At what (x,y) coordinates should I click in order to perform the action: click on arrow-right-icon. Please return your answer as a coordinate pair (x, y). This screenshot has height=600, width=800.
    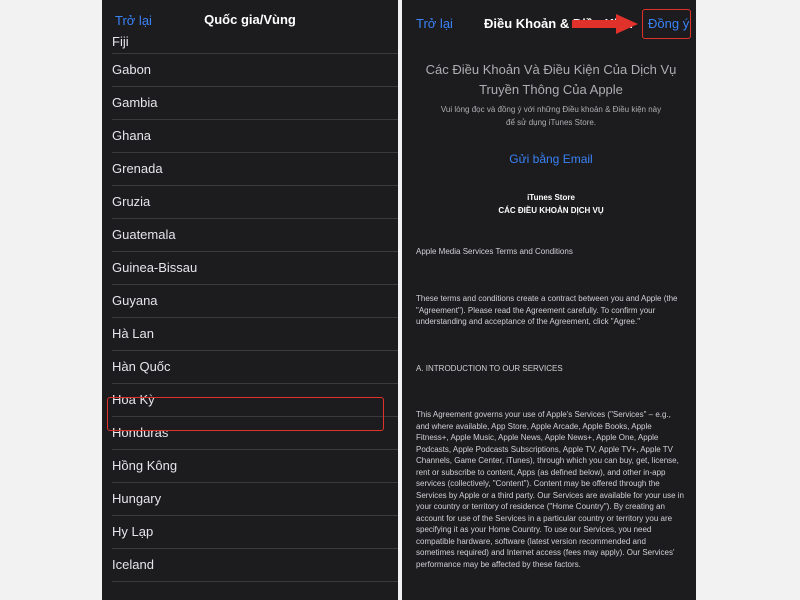
    Looking at the image, I should click on (605, 24).